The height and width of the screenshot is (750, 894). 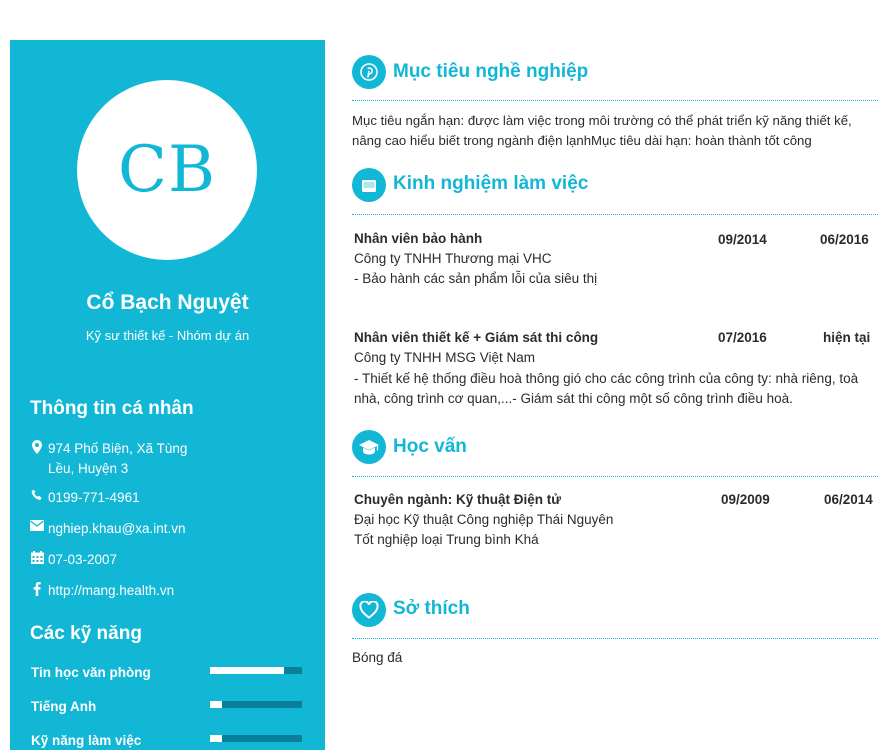 What do you see at coordinates (476, 278) in the screenshot?
I see `job-description: - Bảo hành các sản phẩm lỗi của siêu thị` at bounding box center [476, 278].